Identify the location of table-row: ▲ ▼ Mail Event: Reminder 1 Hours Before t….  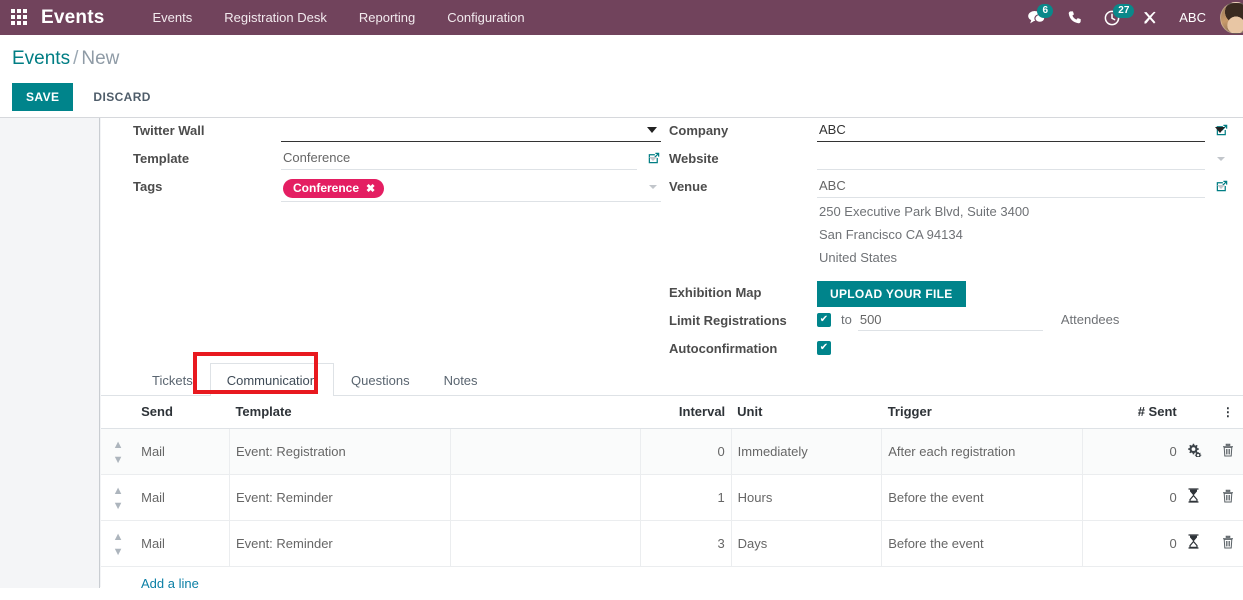
(672, 497).